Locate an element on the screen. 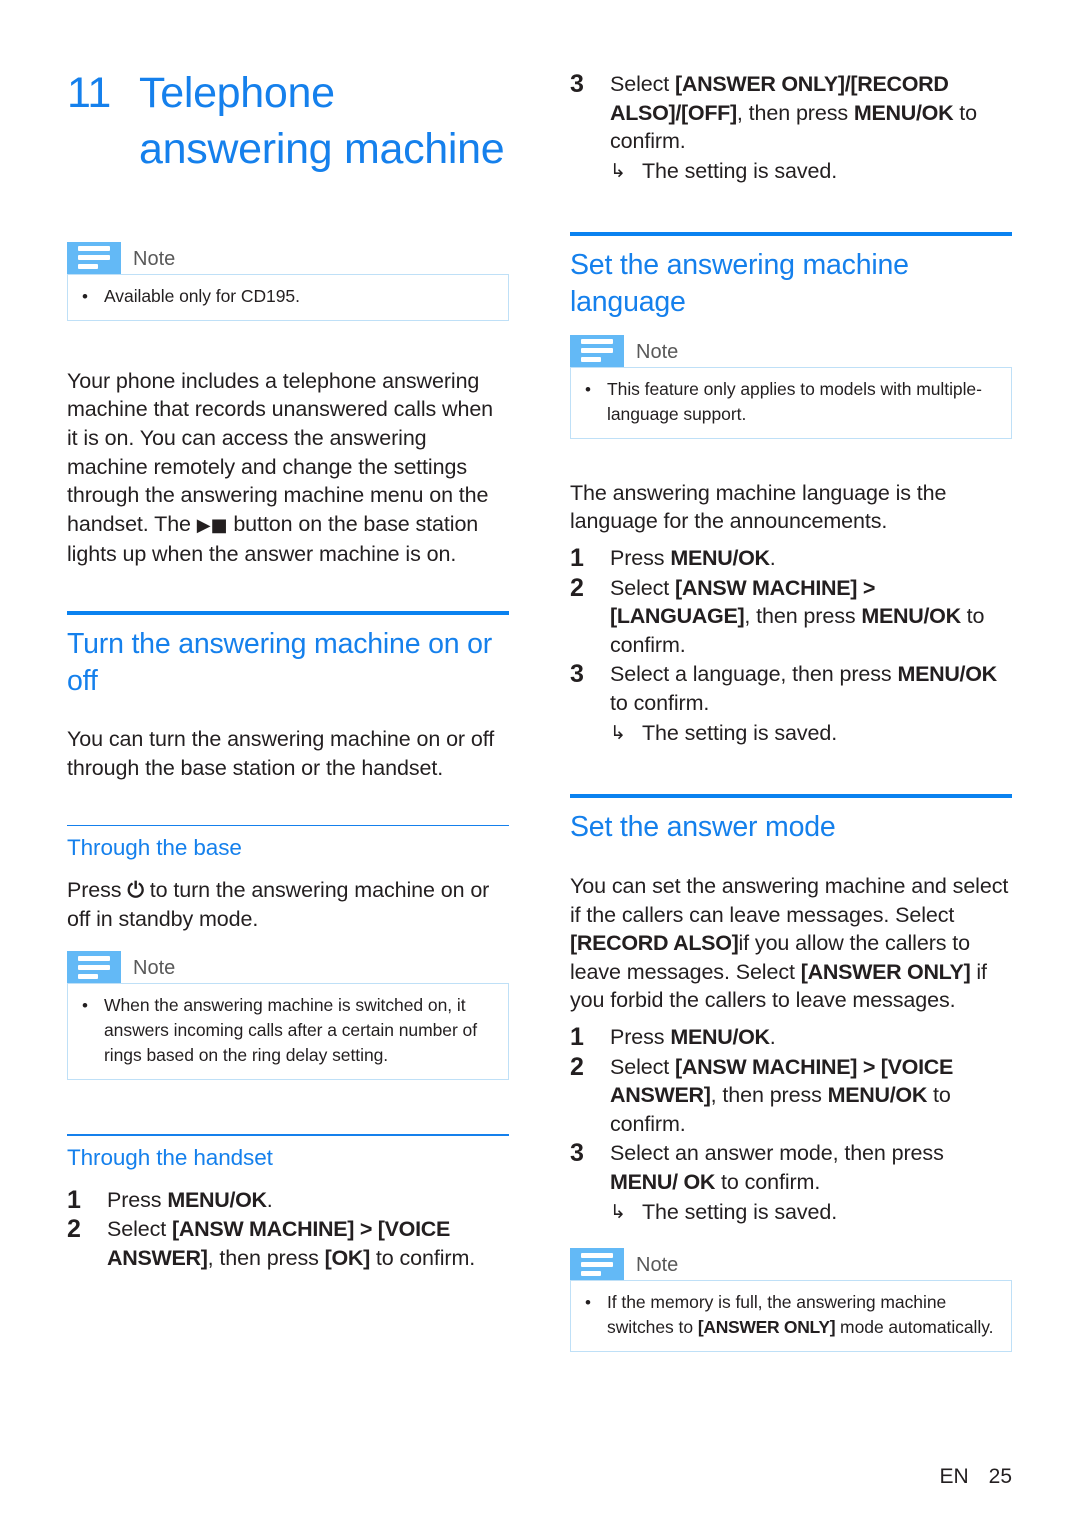 Image resolution: width=1080 pixels, height=1527 pixels. footer-language: EN is located at coordinates (954, 1476).